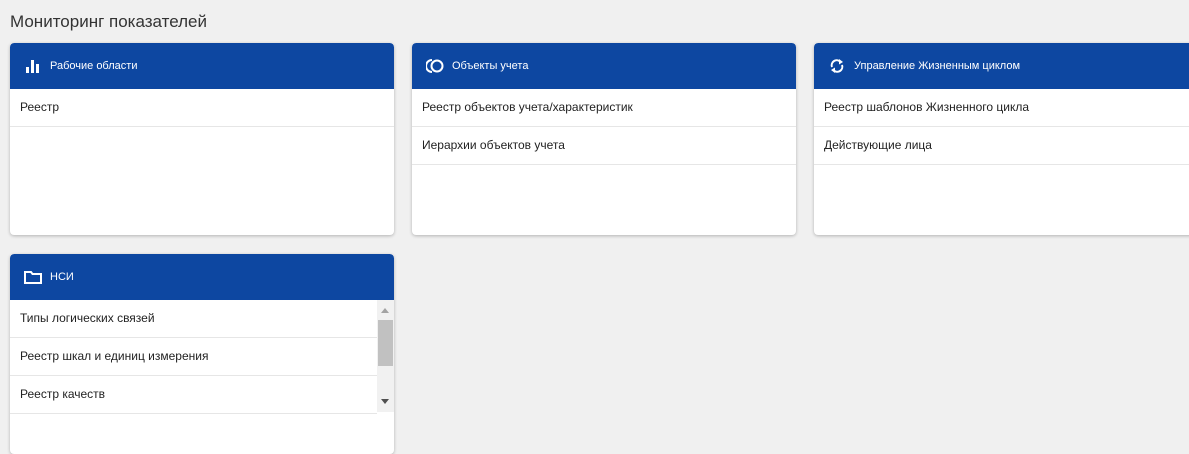  What do you see at coordinates (604, 66) in the screenshot?
I see `card-accounting-objects-header: Объекты учета` at bounding box center [604, 66].